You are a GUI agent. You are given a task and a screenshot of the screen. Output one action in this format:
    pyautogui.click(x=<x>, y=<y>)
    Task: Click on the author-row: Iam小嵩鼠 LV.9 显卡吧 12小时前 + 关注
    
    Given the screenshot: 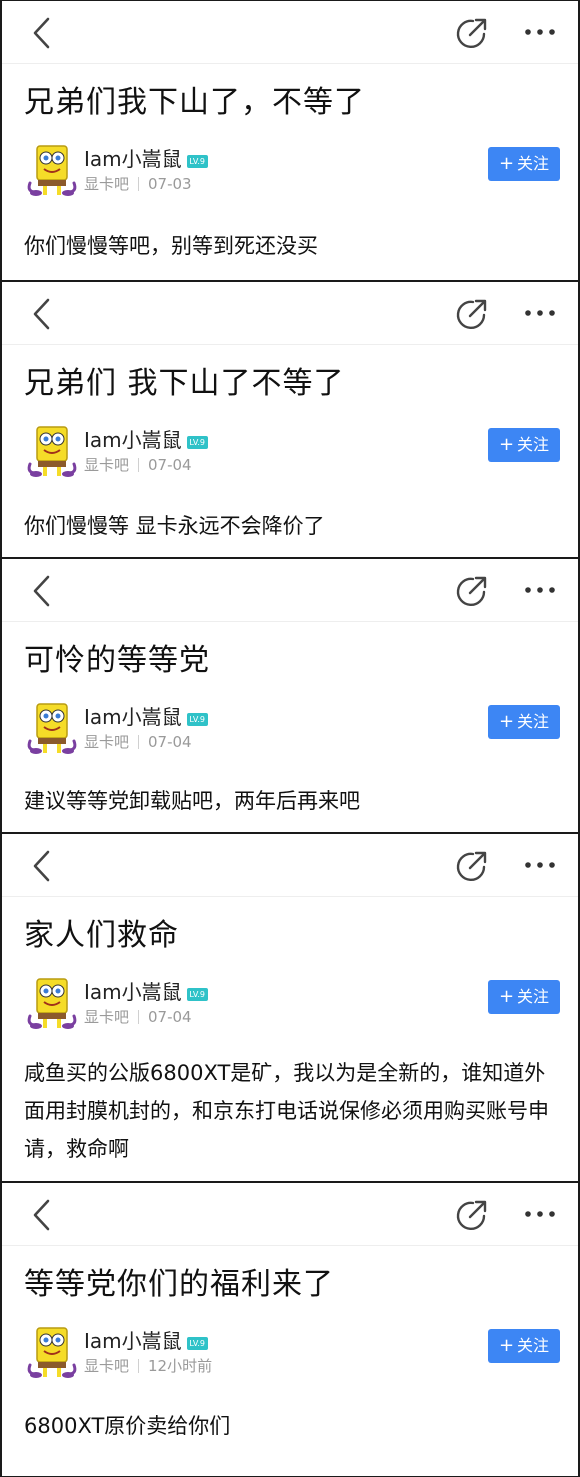 What is the action you would take?
    pyautogui.click(x=294, y=1355)
    